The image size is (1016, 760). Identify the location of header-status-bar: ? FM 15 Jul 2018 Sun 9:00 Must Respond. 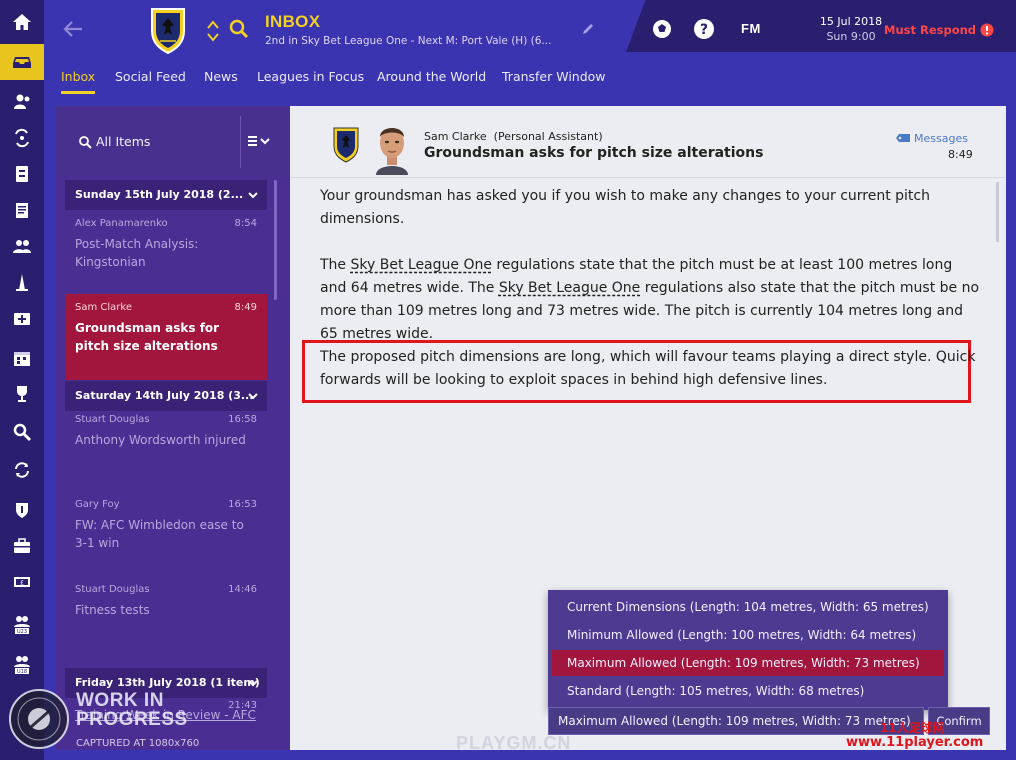
(821, 26).